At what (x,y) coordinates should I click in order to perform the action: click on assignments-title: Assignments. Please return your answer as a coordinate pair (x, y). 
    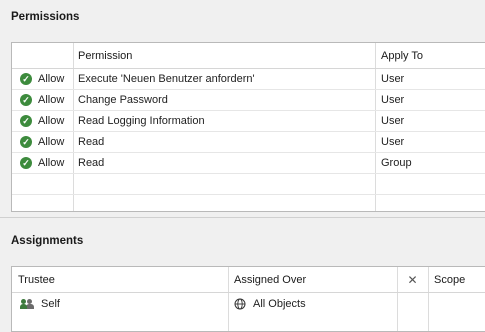
    Looking at the image, I should click on (47, 241).